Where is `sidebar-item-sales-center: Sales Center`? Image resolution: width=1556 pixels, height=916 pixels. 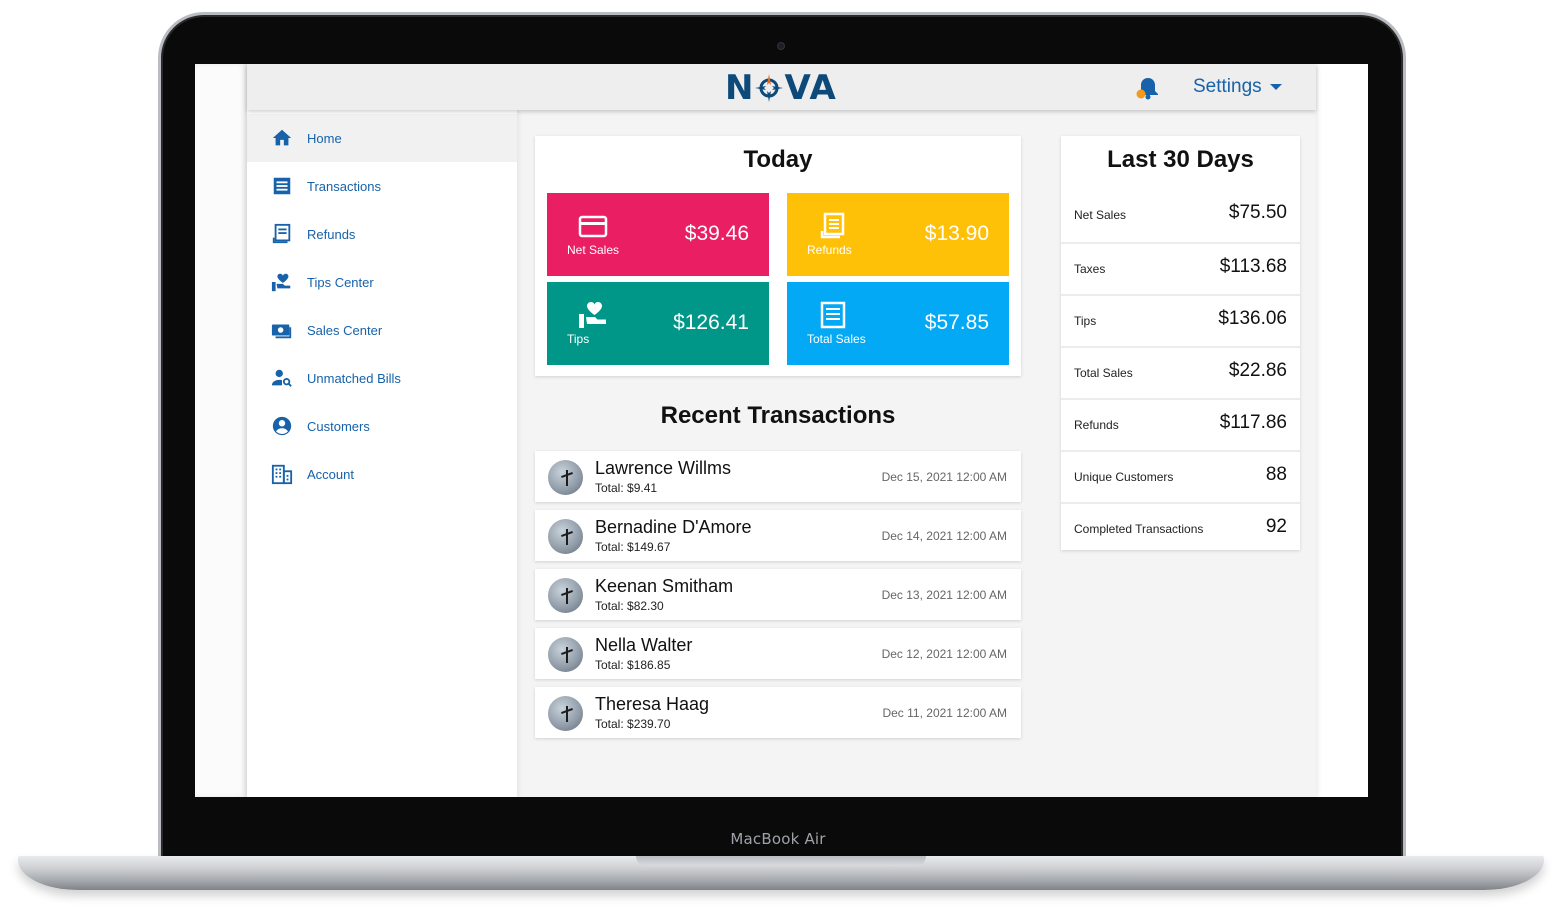 sidebar-item-sales-center: Sales Center is located at coordinates (382, 330).